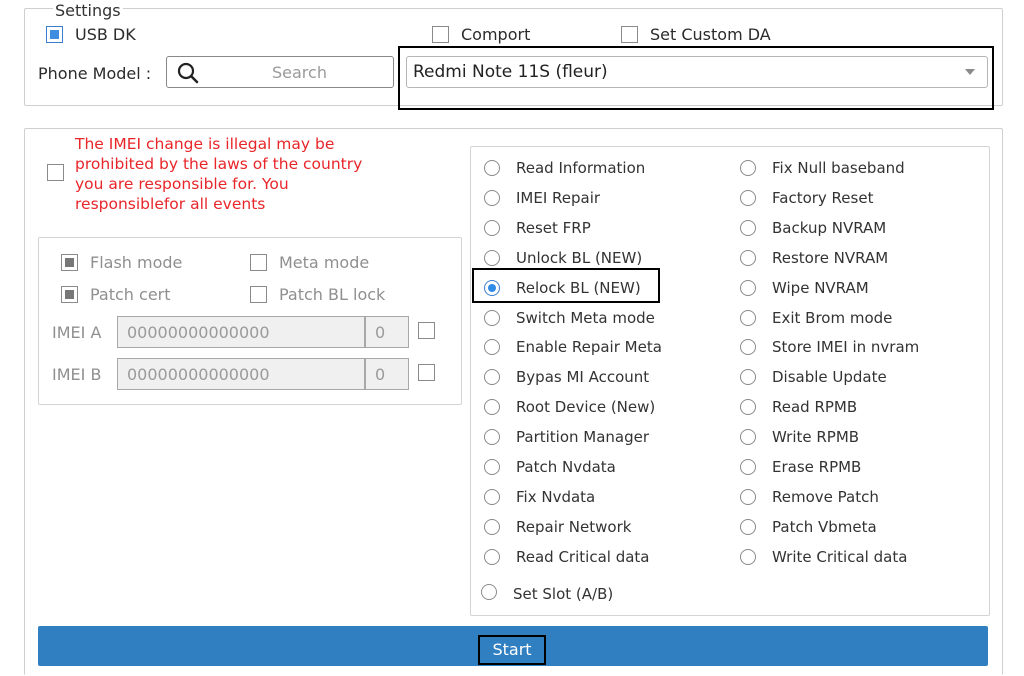 The width and height of the screenshot is (1024, 676). Describe the element at coordinates (299, 72) in the screenshot. I see `search-placeholder: Search` at that location.